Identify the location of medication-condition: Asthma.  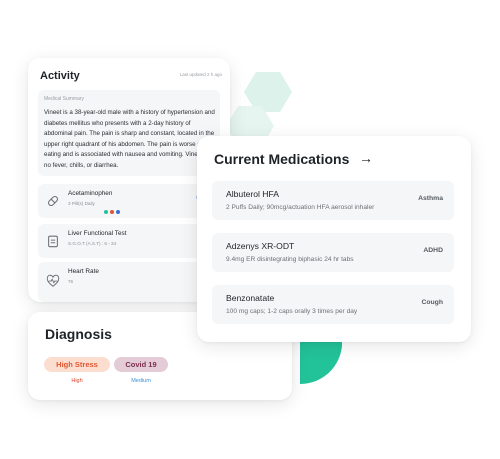
(430, 198).